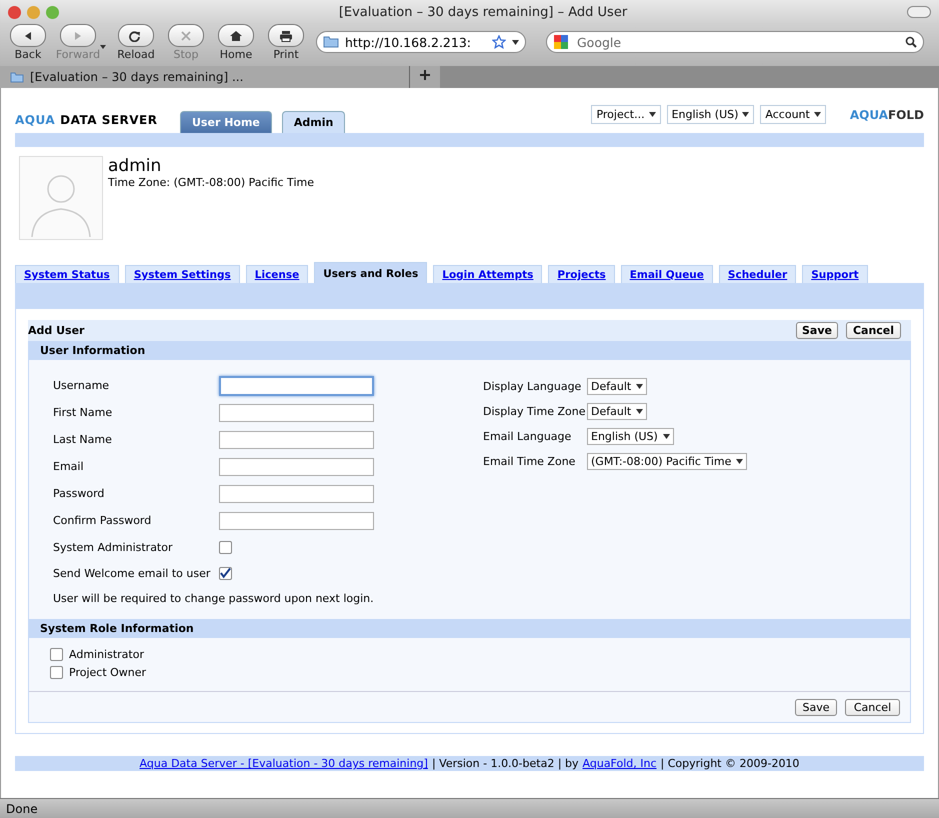 This screenshot has height=818, width=939. Describe the element at coordinates (505, 763) in the screenshot. I see `footer-text: | Version - 1.0.0-beta2 | by` at that location.